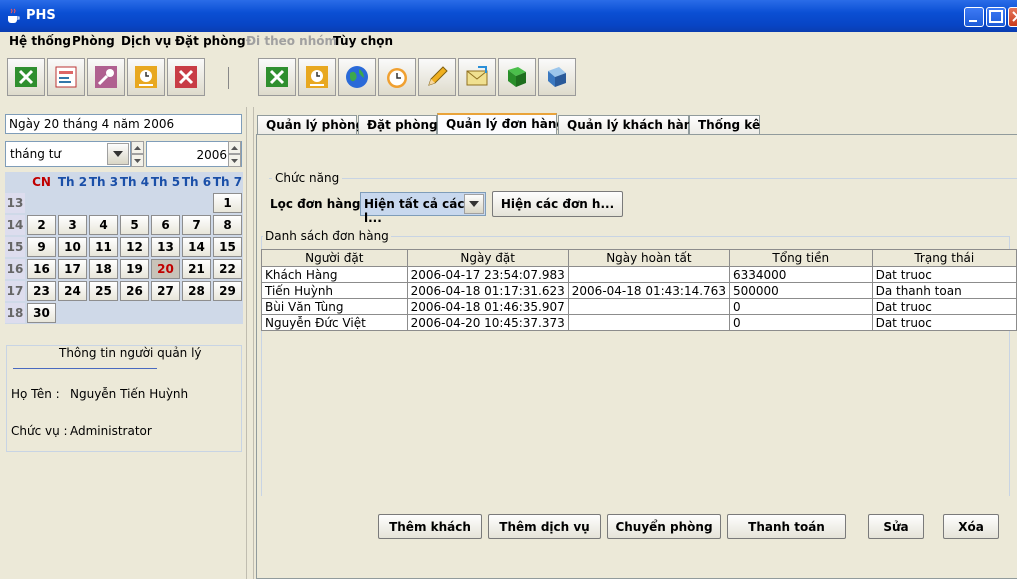 This screenshot has height=579, width=1017. Describe the element at coordinates (234, 147) in the screenshot. I see `year-spin-up` at that location.